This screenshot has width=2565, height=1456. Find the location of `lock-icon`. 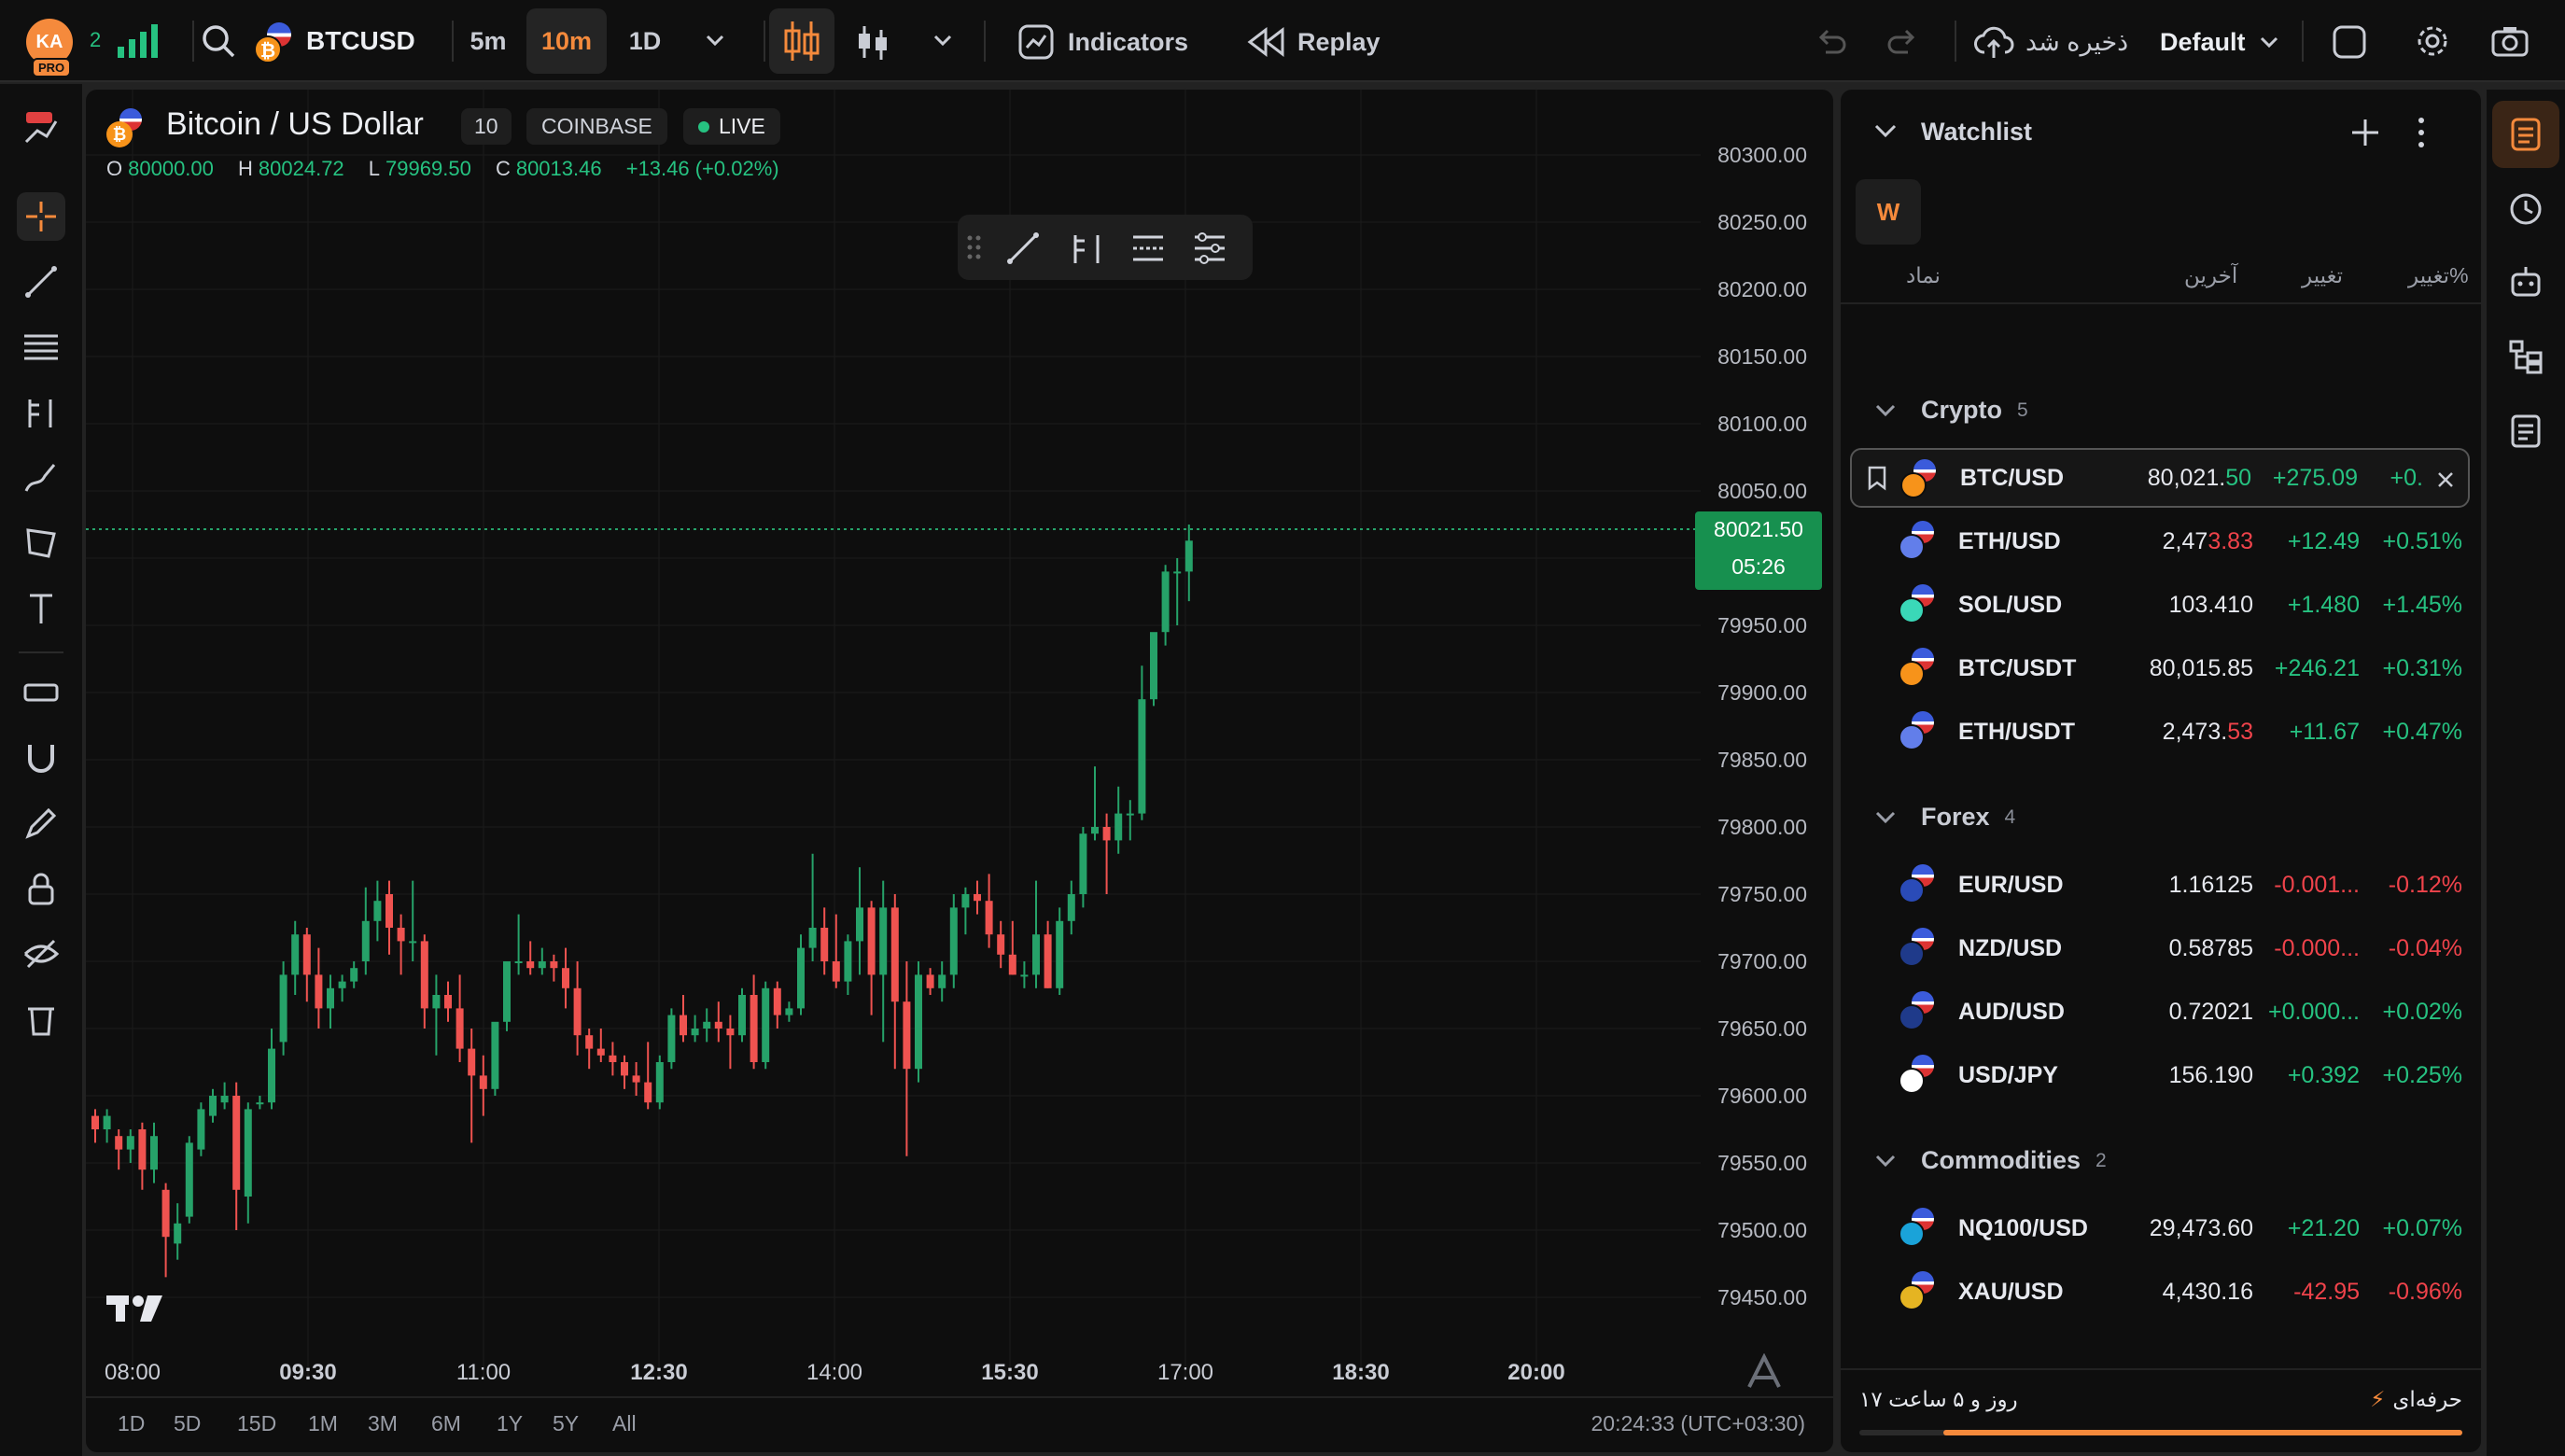

lock-icon is located at coordinates (41, 888).